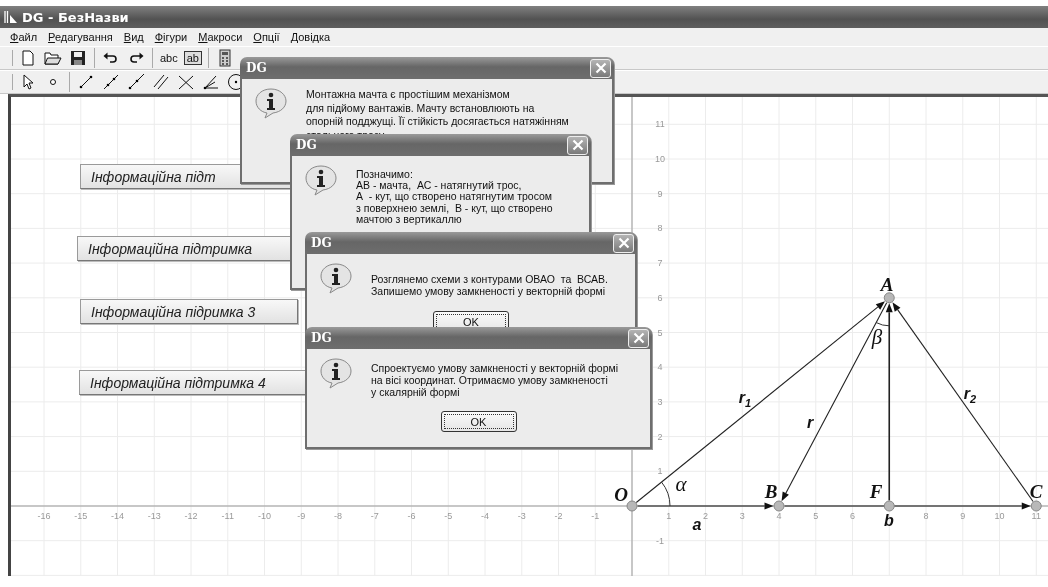 Image resolution: width=1048 pixels, height=587 pixels. What do you see at coordinates (75, 17) in the screenshot?
I see `window-title: DG - БезНазви` at bounding box center [75, 17].